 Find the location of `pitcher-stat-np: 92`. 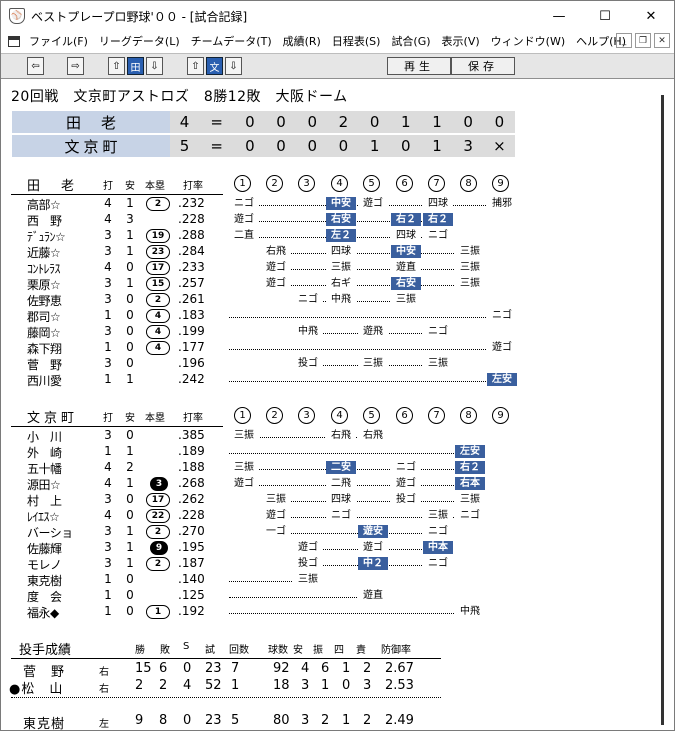

pitcher-stat-np: 92 is located at coordinates (281, 668).